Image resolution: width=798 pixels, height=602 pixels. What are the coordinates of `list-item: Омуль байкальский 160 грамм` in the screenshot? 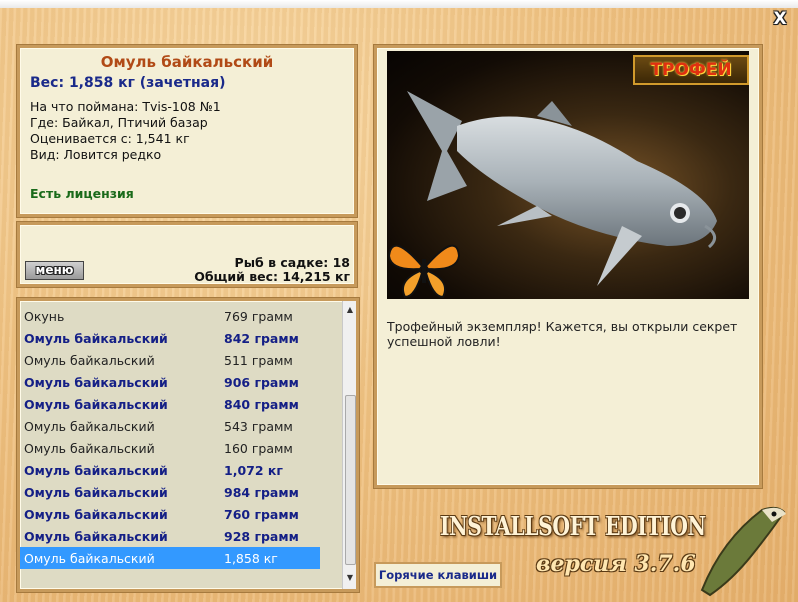 It's located at (170, 448).